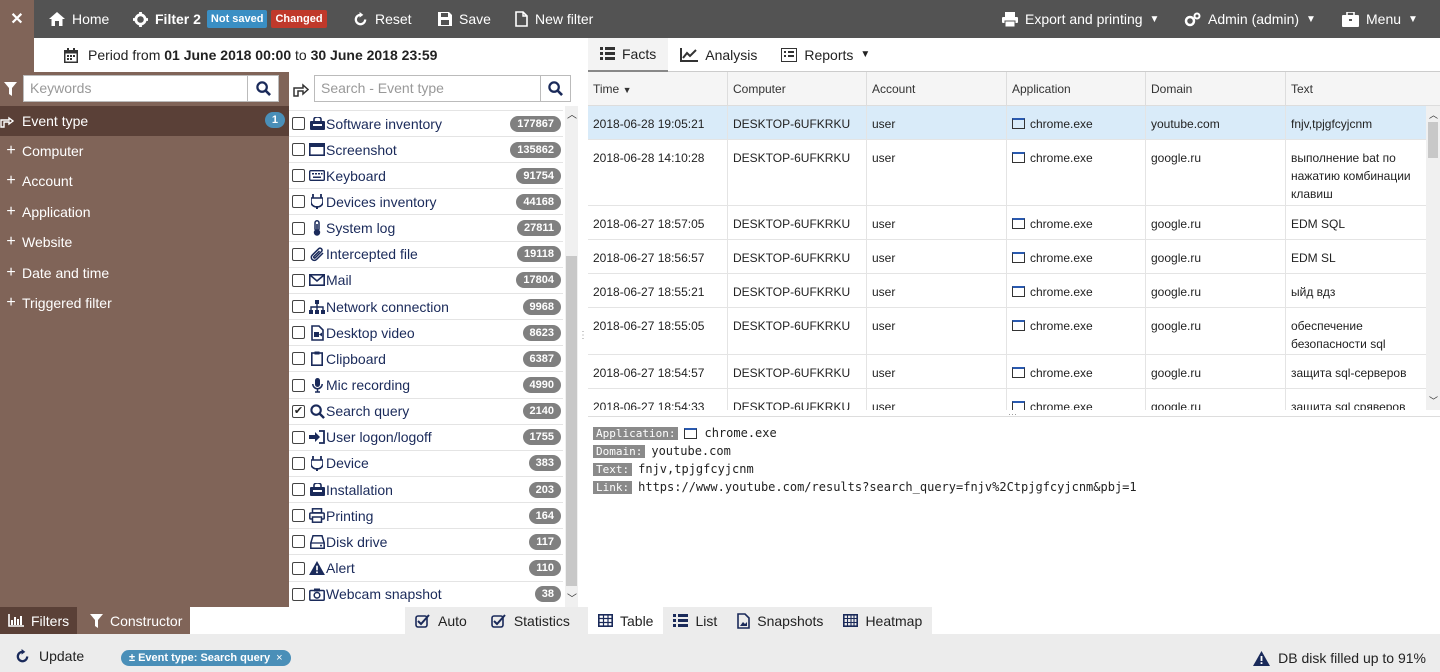  I want to click on export-printing-menu: Export and printing ▼, so click(1080, 19).